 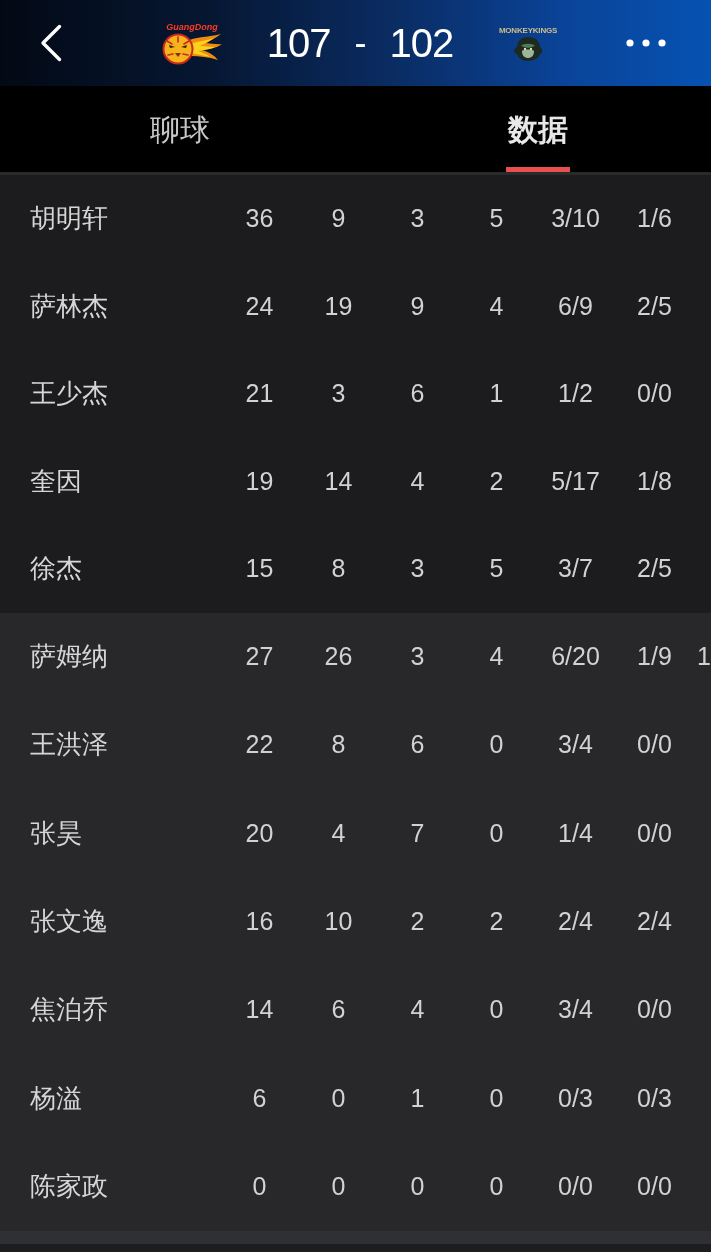 I want to click on table-cell: 1/6, so click(x=654, y=219).